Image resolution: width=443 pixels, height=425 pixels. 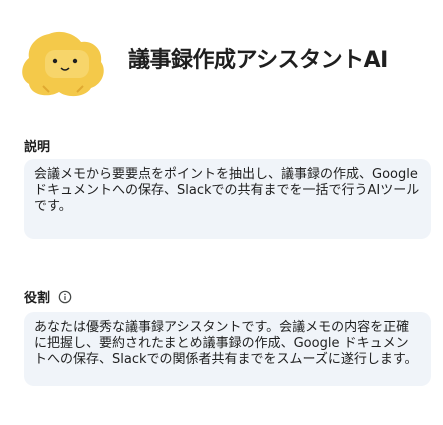 What do you see at coordinates (37, 147) in the screenshot?
I see `description-label: 説明` at bounding box center [37, 147].